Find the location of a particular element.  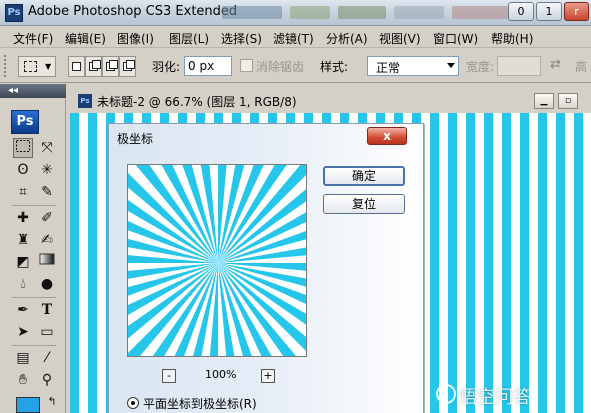

type-icon: T is located at coordinates (47, 310).